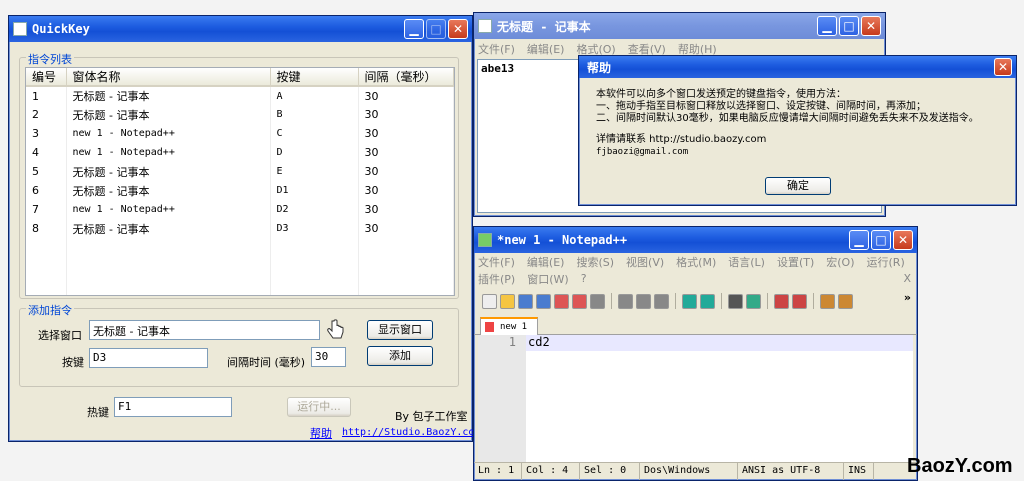 The image size is (1024, 481). I want to click on tab-new1: new 1, so click(509, 326).